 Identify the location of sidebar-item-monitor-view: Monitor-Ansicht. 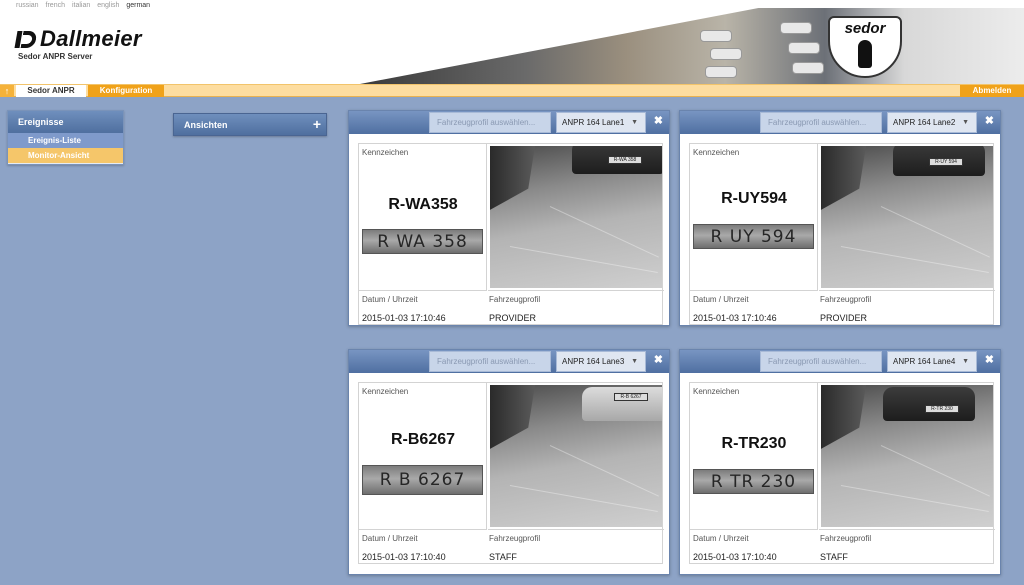
(65, 155).